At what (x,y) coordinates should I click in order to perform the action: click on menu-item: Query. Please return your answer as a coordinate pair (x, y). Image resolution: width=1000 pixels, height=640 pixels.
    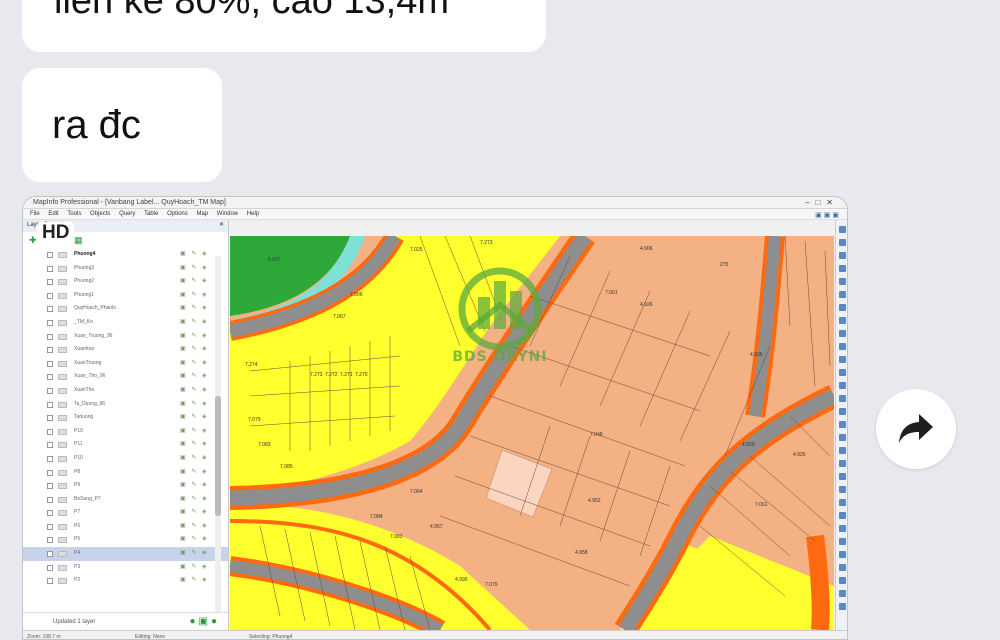
    Looking at the image, I should click on (127, 214).